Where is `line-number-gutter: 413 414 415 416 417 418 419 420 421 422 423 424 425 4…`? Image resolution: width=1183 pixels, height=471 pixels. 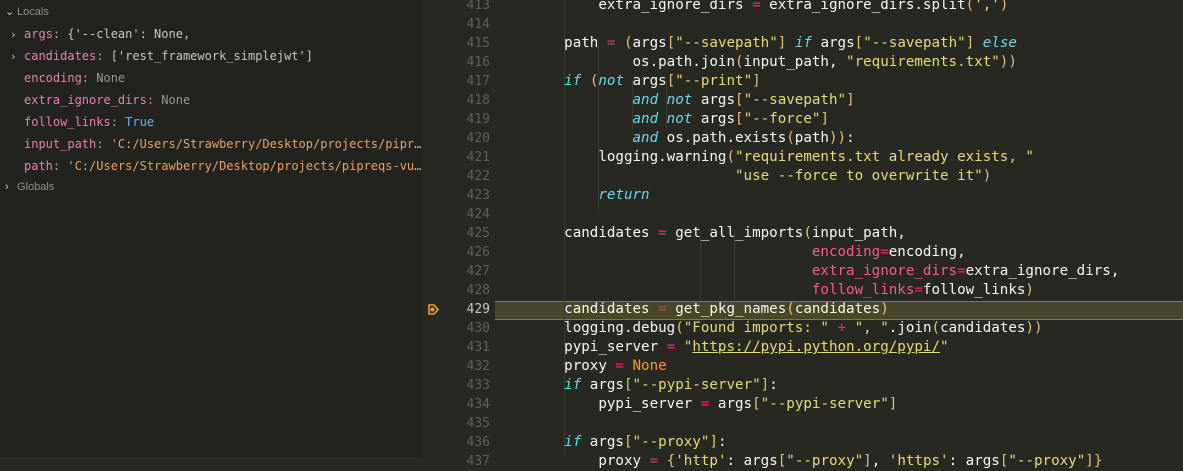
line-number-gutter: 413 414 415 416 417 418 419 420 421 422 423 424 425 4… is located at coordinates (458, 234).